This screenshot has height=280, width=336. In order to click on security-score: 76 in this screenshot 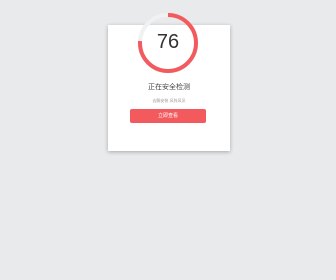, I will do `click(168, 42)`.